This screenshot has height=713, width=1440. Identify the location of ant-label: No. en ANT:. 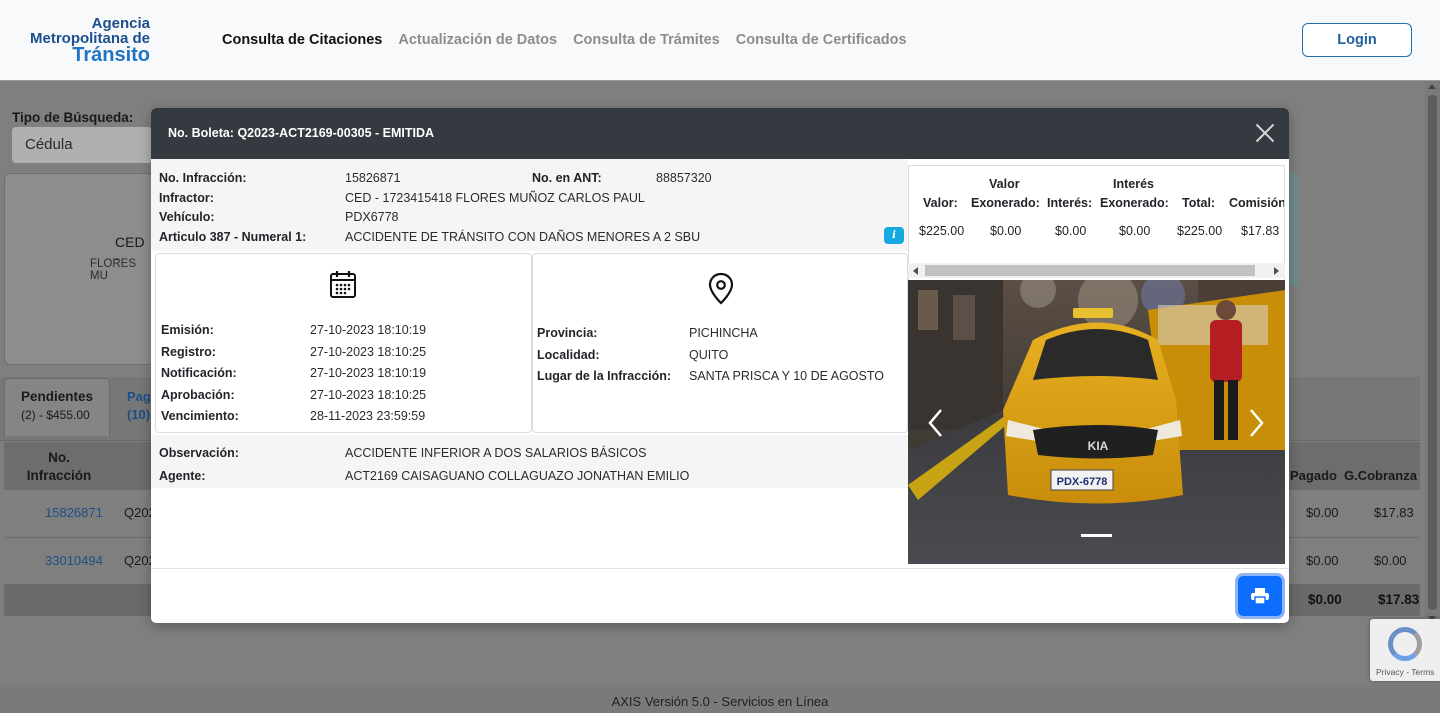
(567, 178).